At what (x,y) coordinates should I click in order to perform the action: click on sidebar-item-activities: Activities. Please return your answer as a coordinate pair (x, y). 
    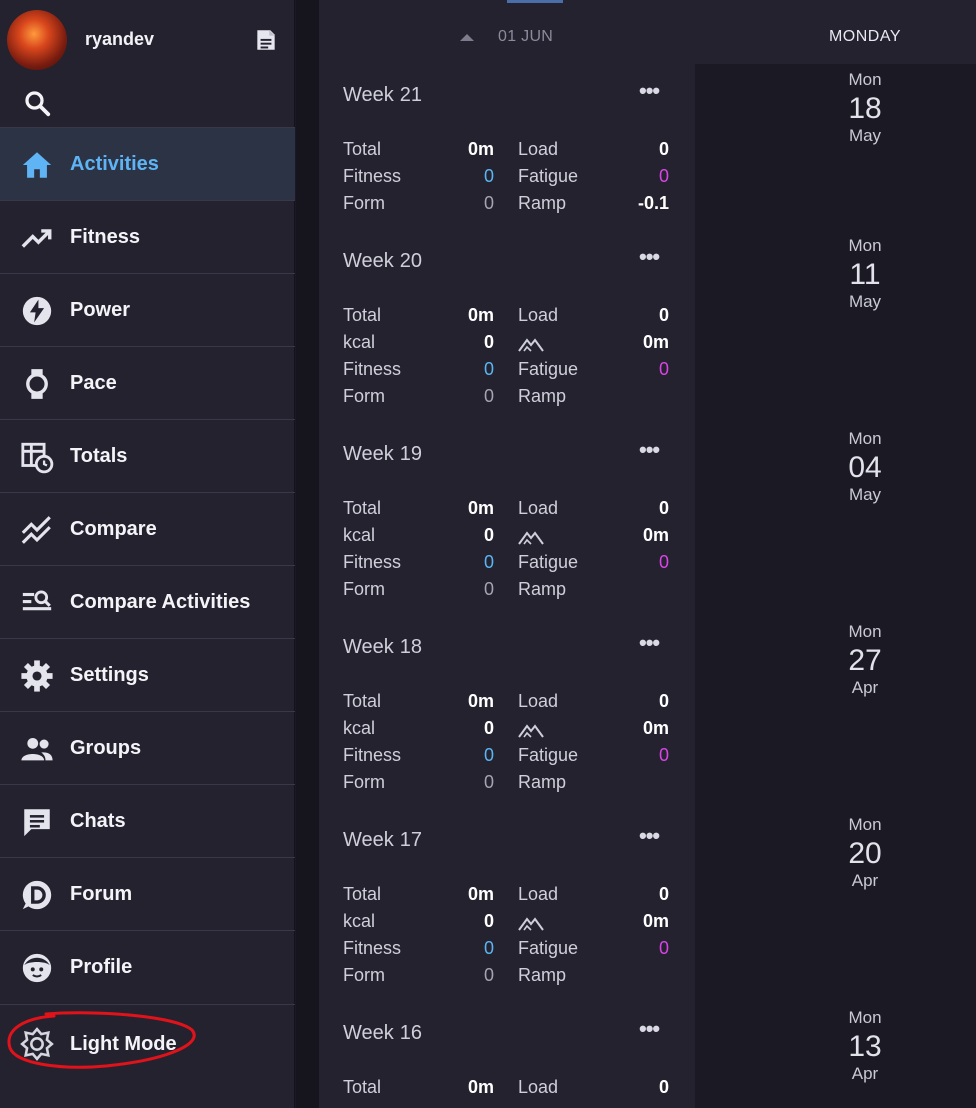
    Looking at the image, I should click on (147, 163).